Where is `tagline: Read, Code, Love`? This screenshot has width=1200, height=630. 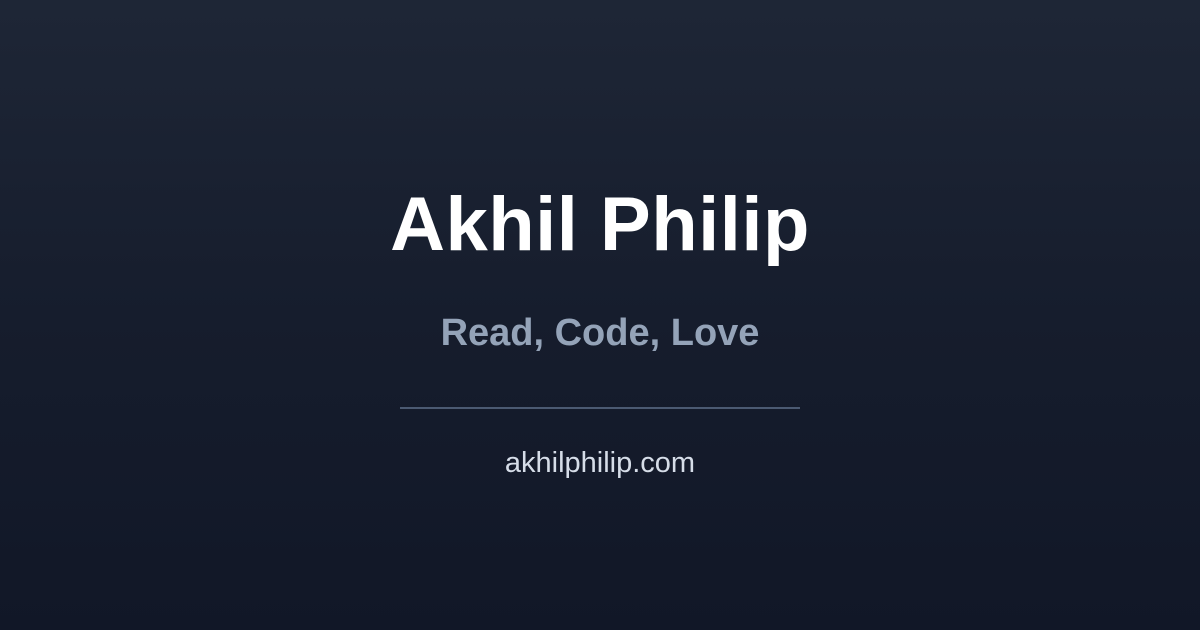 tagline: Read, Code, Love is located at coordinates (600, 333).